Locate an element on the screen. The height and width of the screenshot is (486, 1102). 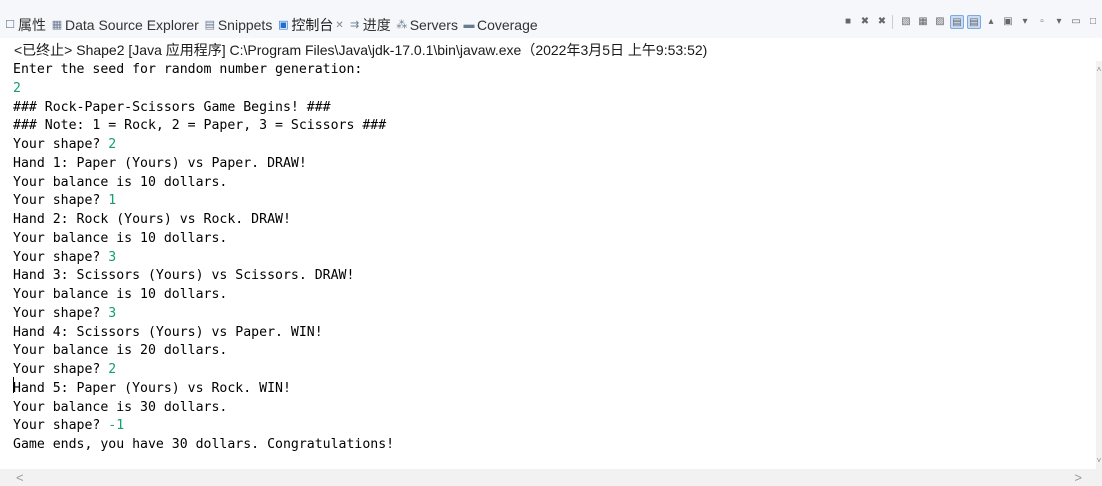
vertical-scrollbar: ˄ ˅ is located at coordinates (1099, 265).